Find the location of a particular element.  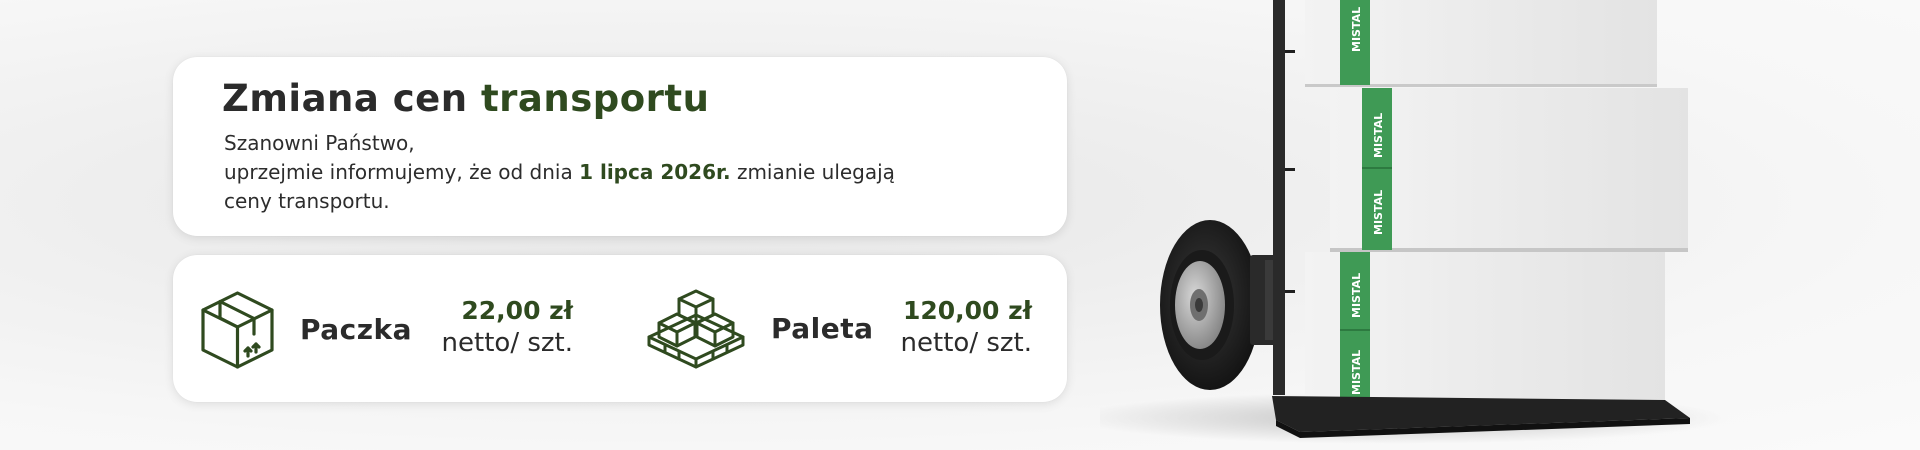

pallet-price-block: 120,00 zł netto/ szt. is located at coordinates (966, 327).